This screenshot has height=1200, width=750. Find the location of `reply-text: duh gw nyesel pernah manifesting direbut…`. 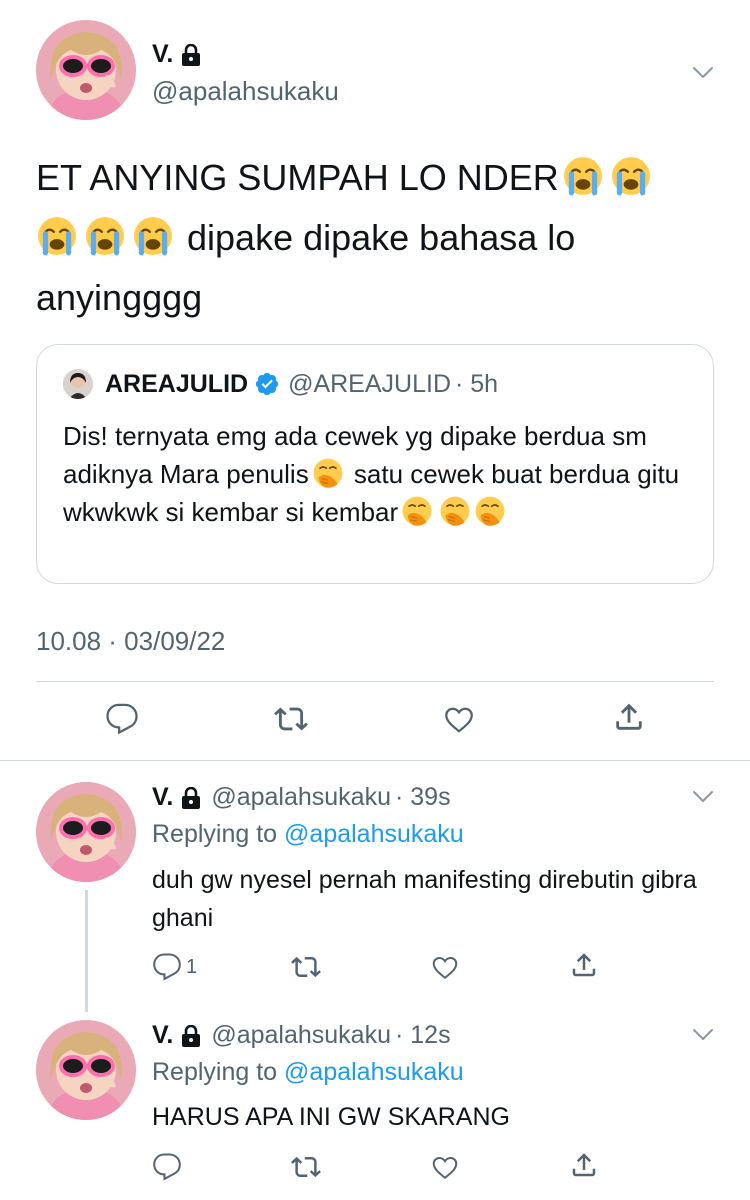

reply-text: duh gw nyesel pernah manifesting direbut… is located at coordinates (424, 899).